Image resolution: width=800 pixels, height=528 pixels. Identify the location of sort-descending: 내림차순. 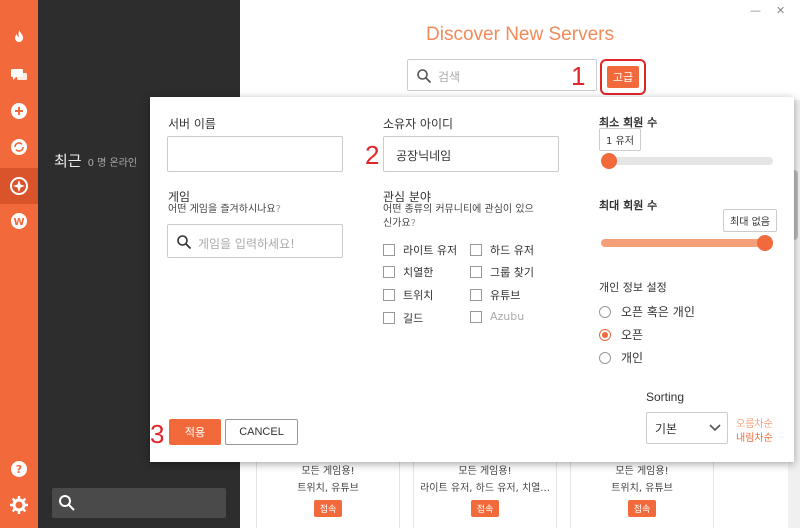
(754, 436).